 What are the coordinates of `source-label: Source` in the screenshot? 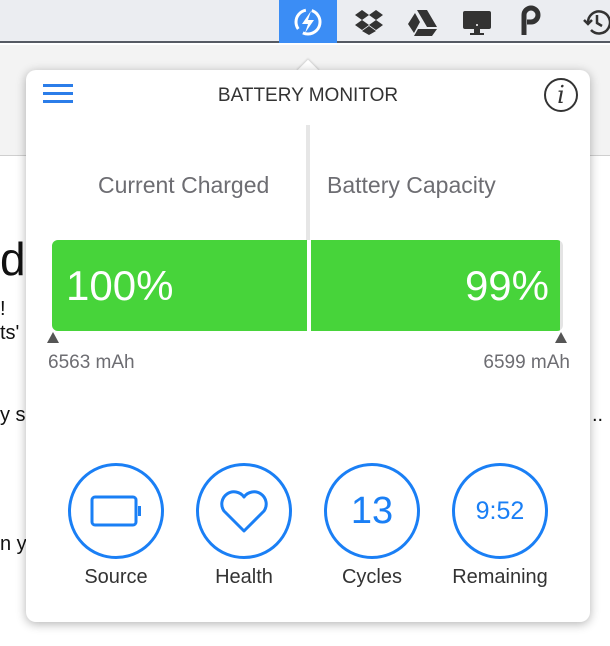 It's located at (116, 577).